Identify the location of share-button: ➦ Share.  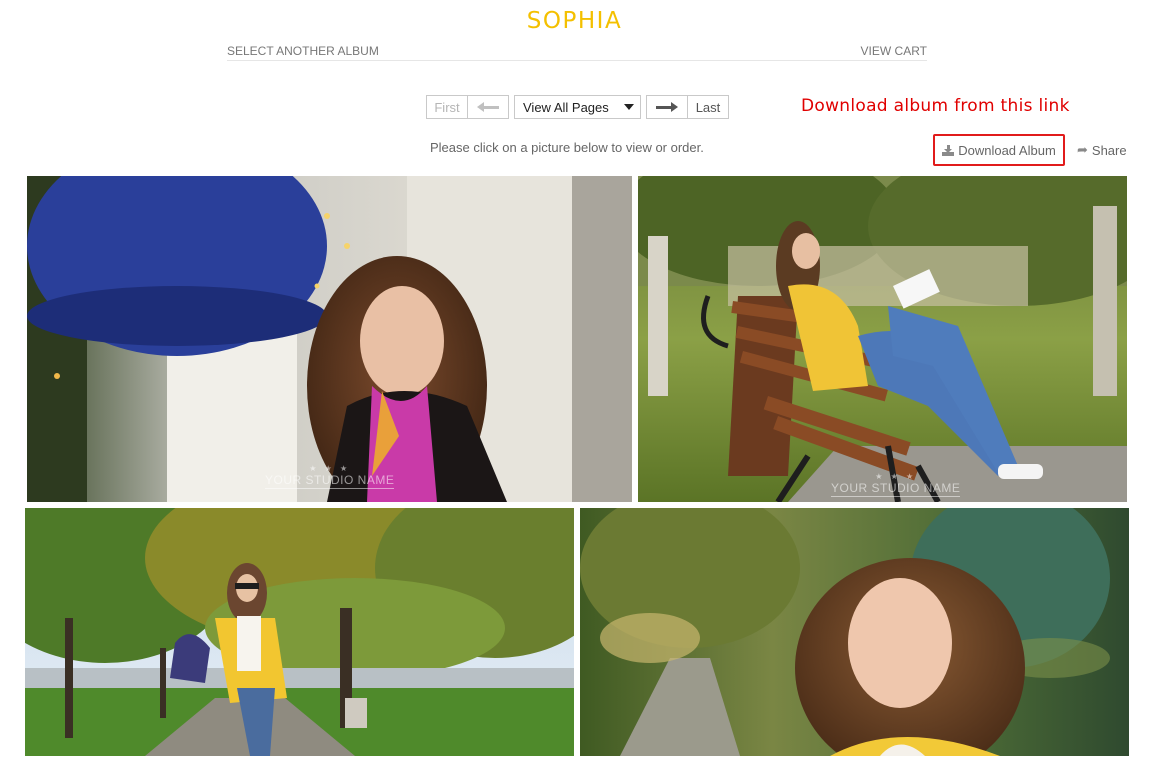
(1102, 150).